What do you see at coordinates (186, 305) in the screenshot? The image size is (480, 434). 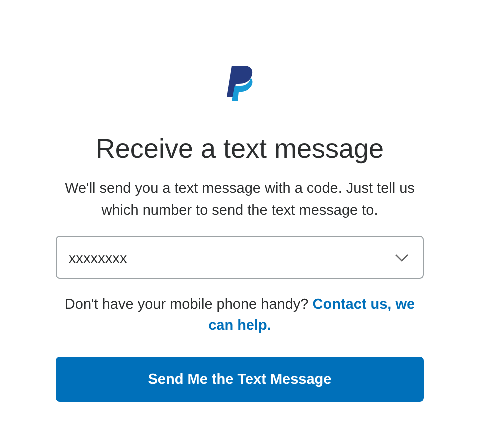 I see `help-text: Don't have your mobile phone handy?` at bounding box center [186, 305].